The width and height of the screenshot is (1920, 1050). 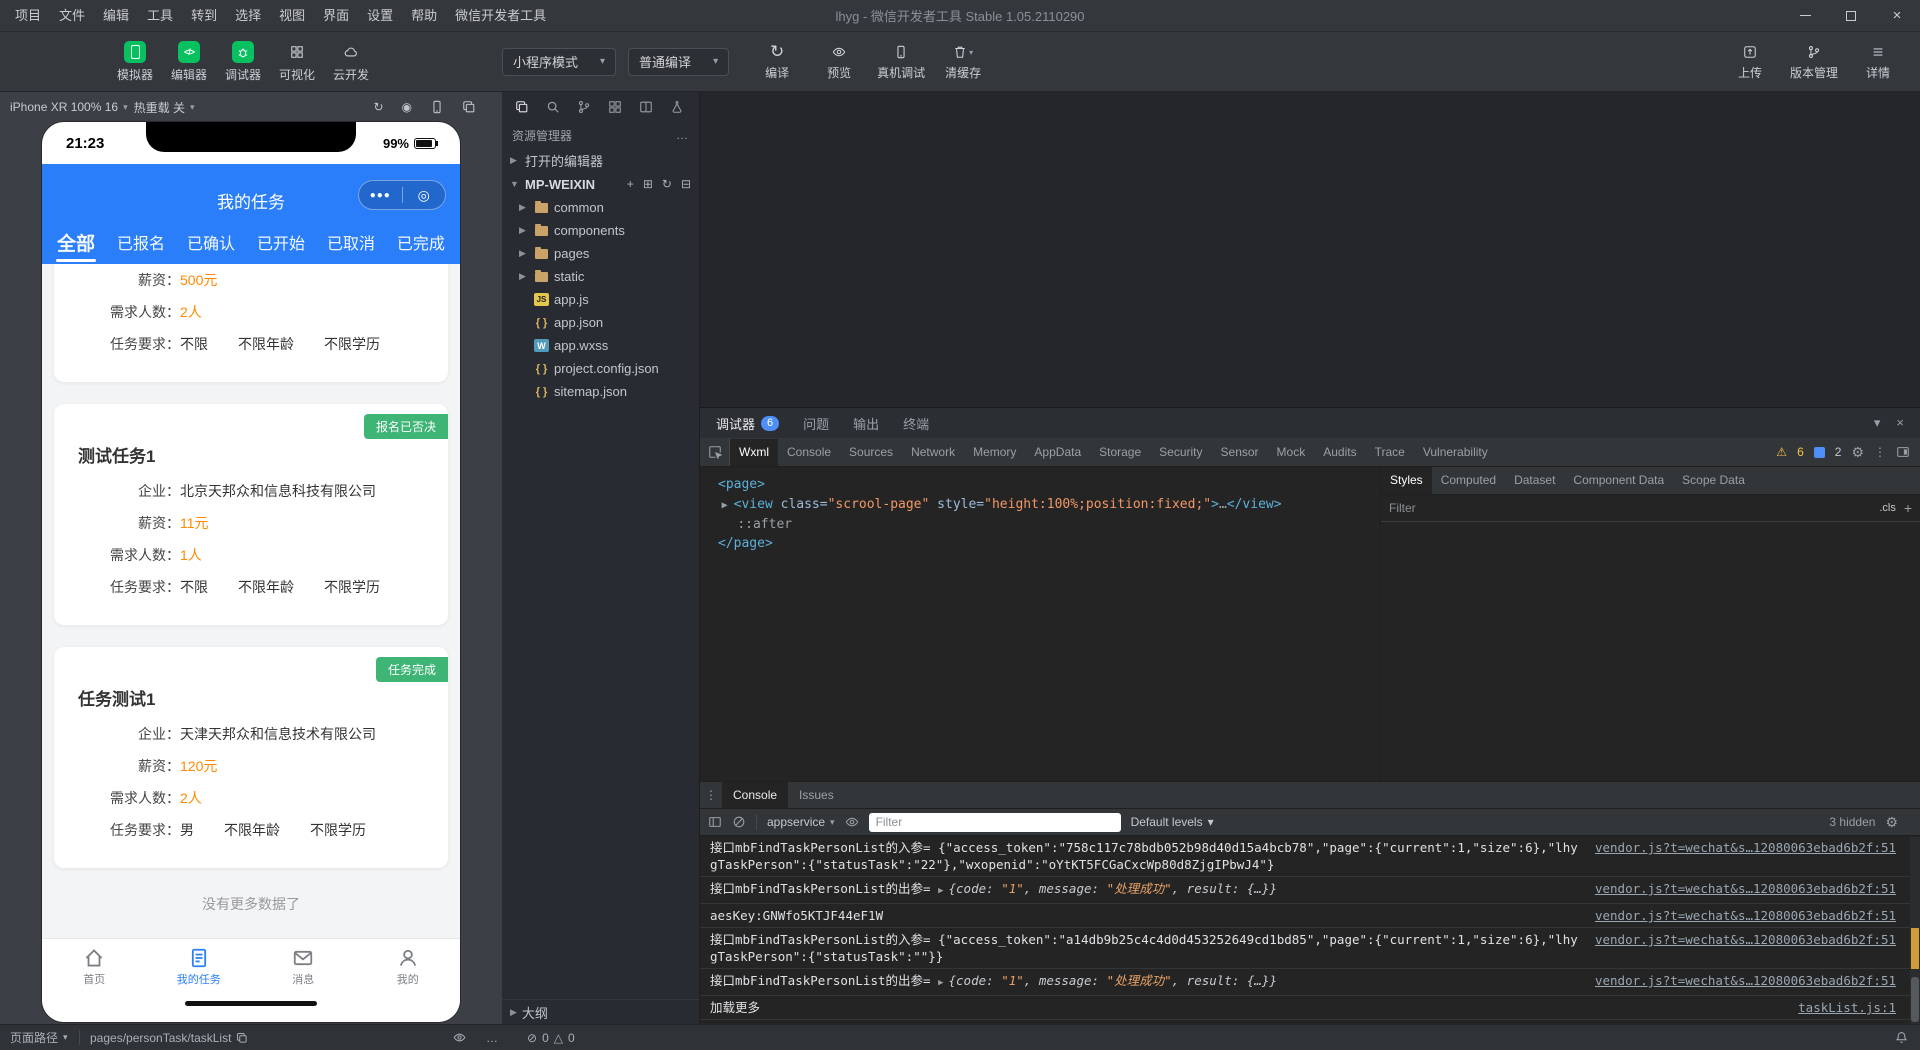 What do you see at coordinates (1339, 452) in the screenshot?
I see `devtools-tab: Audits` at bounding box center [1339, 452].